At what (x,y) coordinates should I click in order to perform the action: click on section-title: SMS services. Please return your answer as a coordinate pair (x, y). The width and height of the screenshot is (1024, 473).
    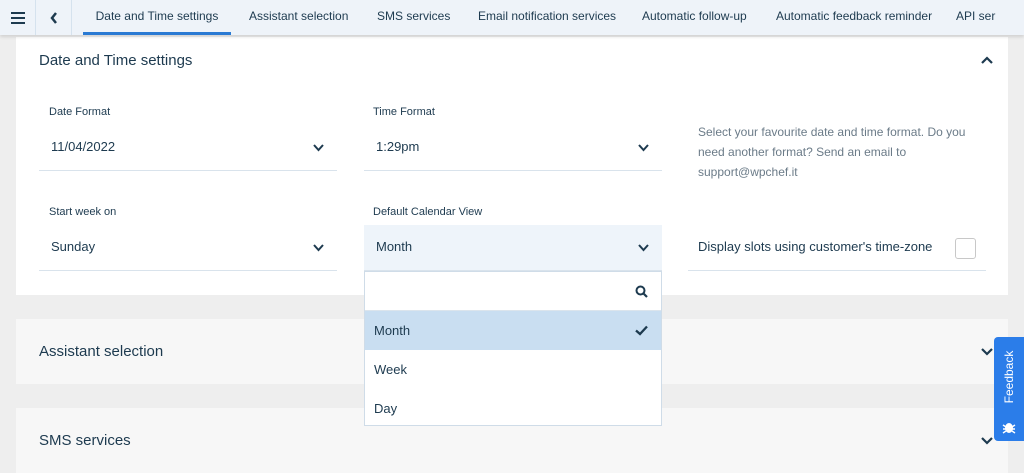
    Looking at the image, I should click on (85, 440).